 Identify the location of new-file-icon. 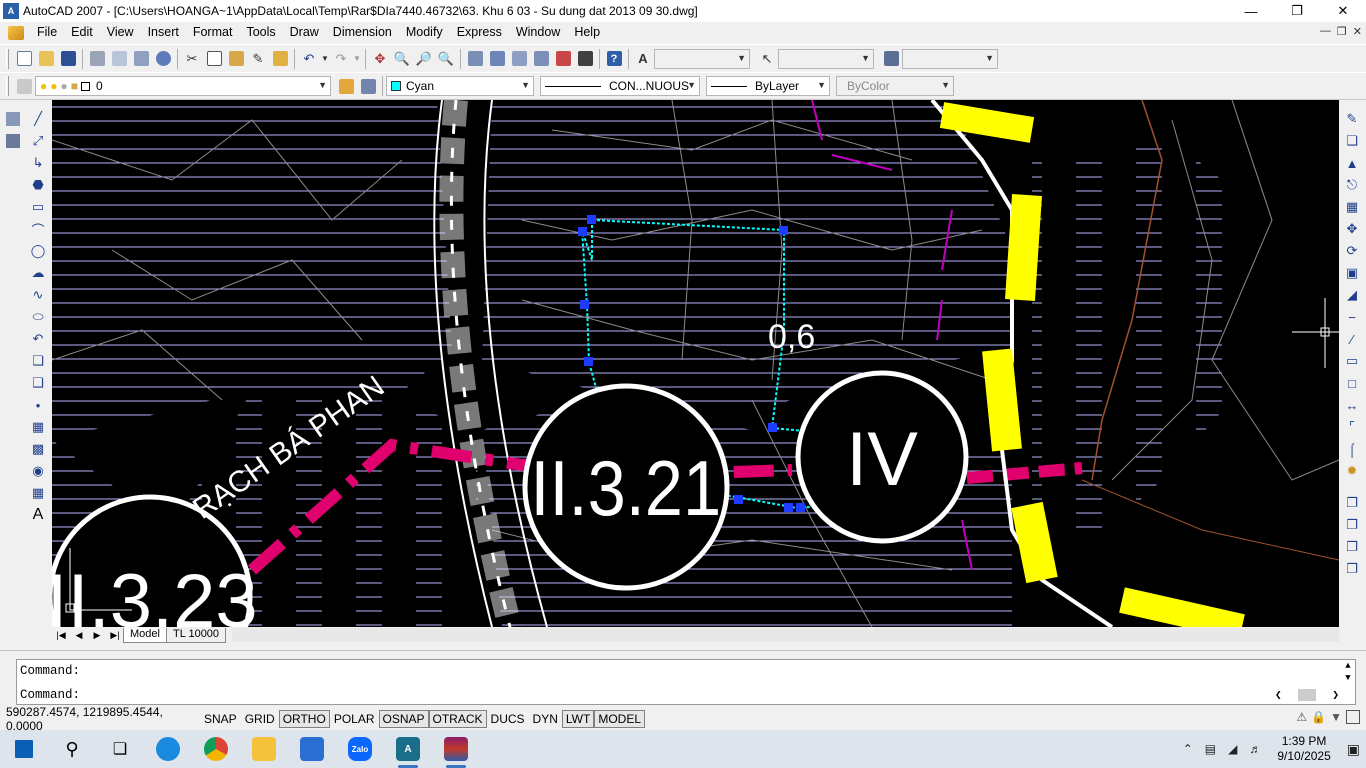
(24, 59).